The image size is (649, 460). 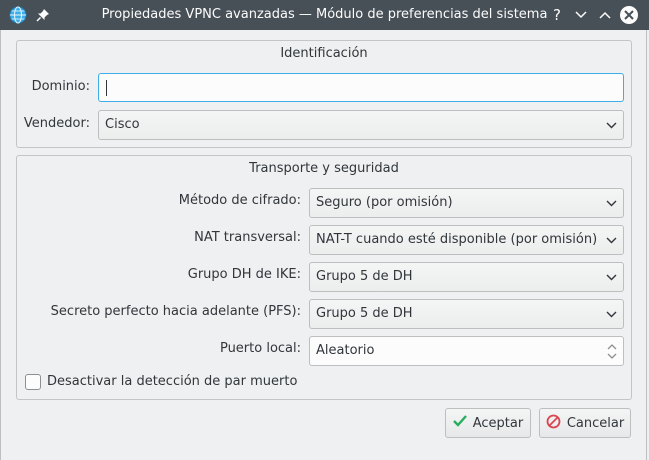 I want to click on vendor-value: Cisco, so click(x=122, y=124).